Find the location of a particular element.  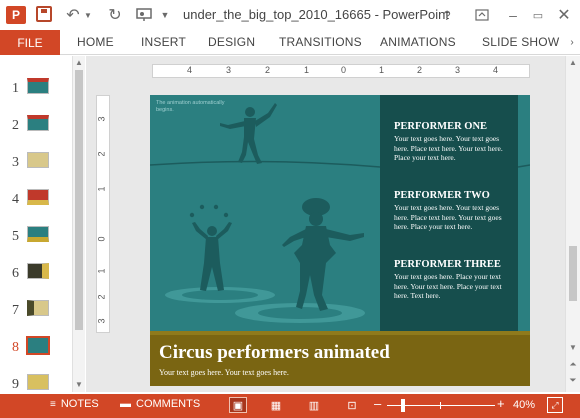

slide-thumbnail: 6 is located at coordinates (36, 273).